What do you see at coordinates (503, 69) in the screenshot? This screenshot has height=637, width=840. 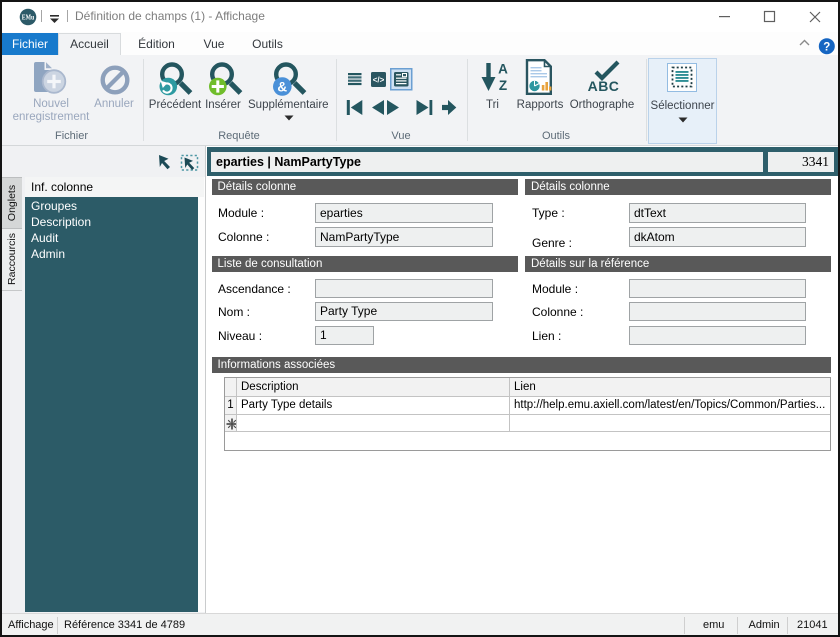 I see `svg-text: A` at bounding box center [503, 69].